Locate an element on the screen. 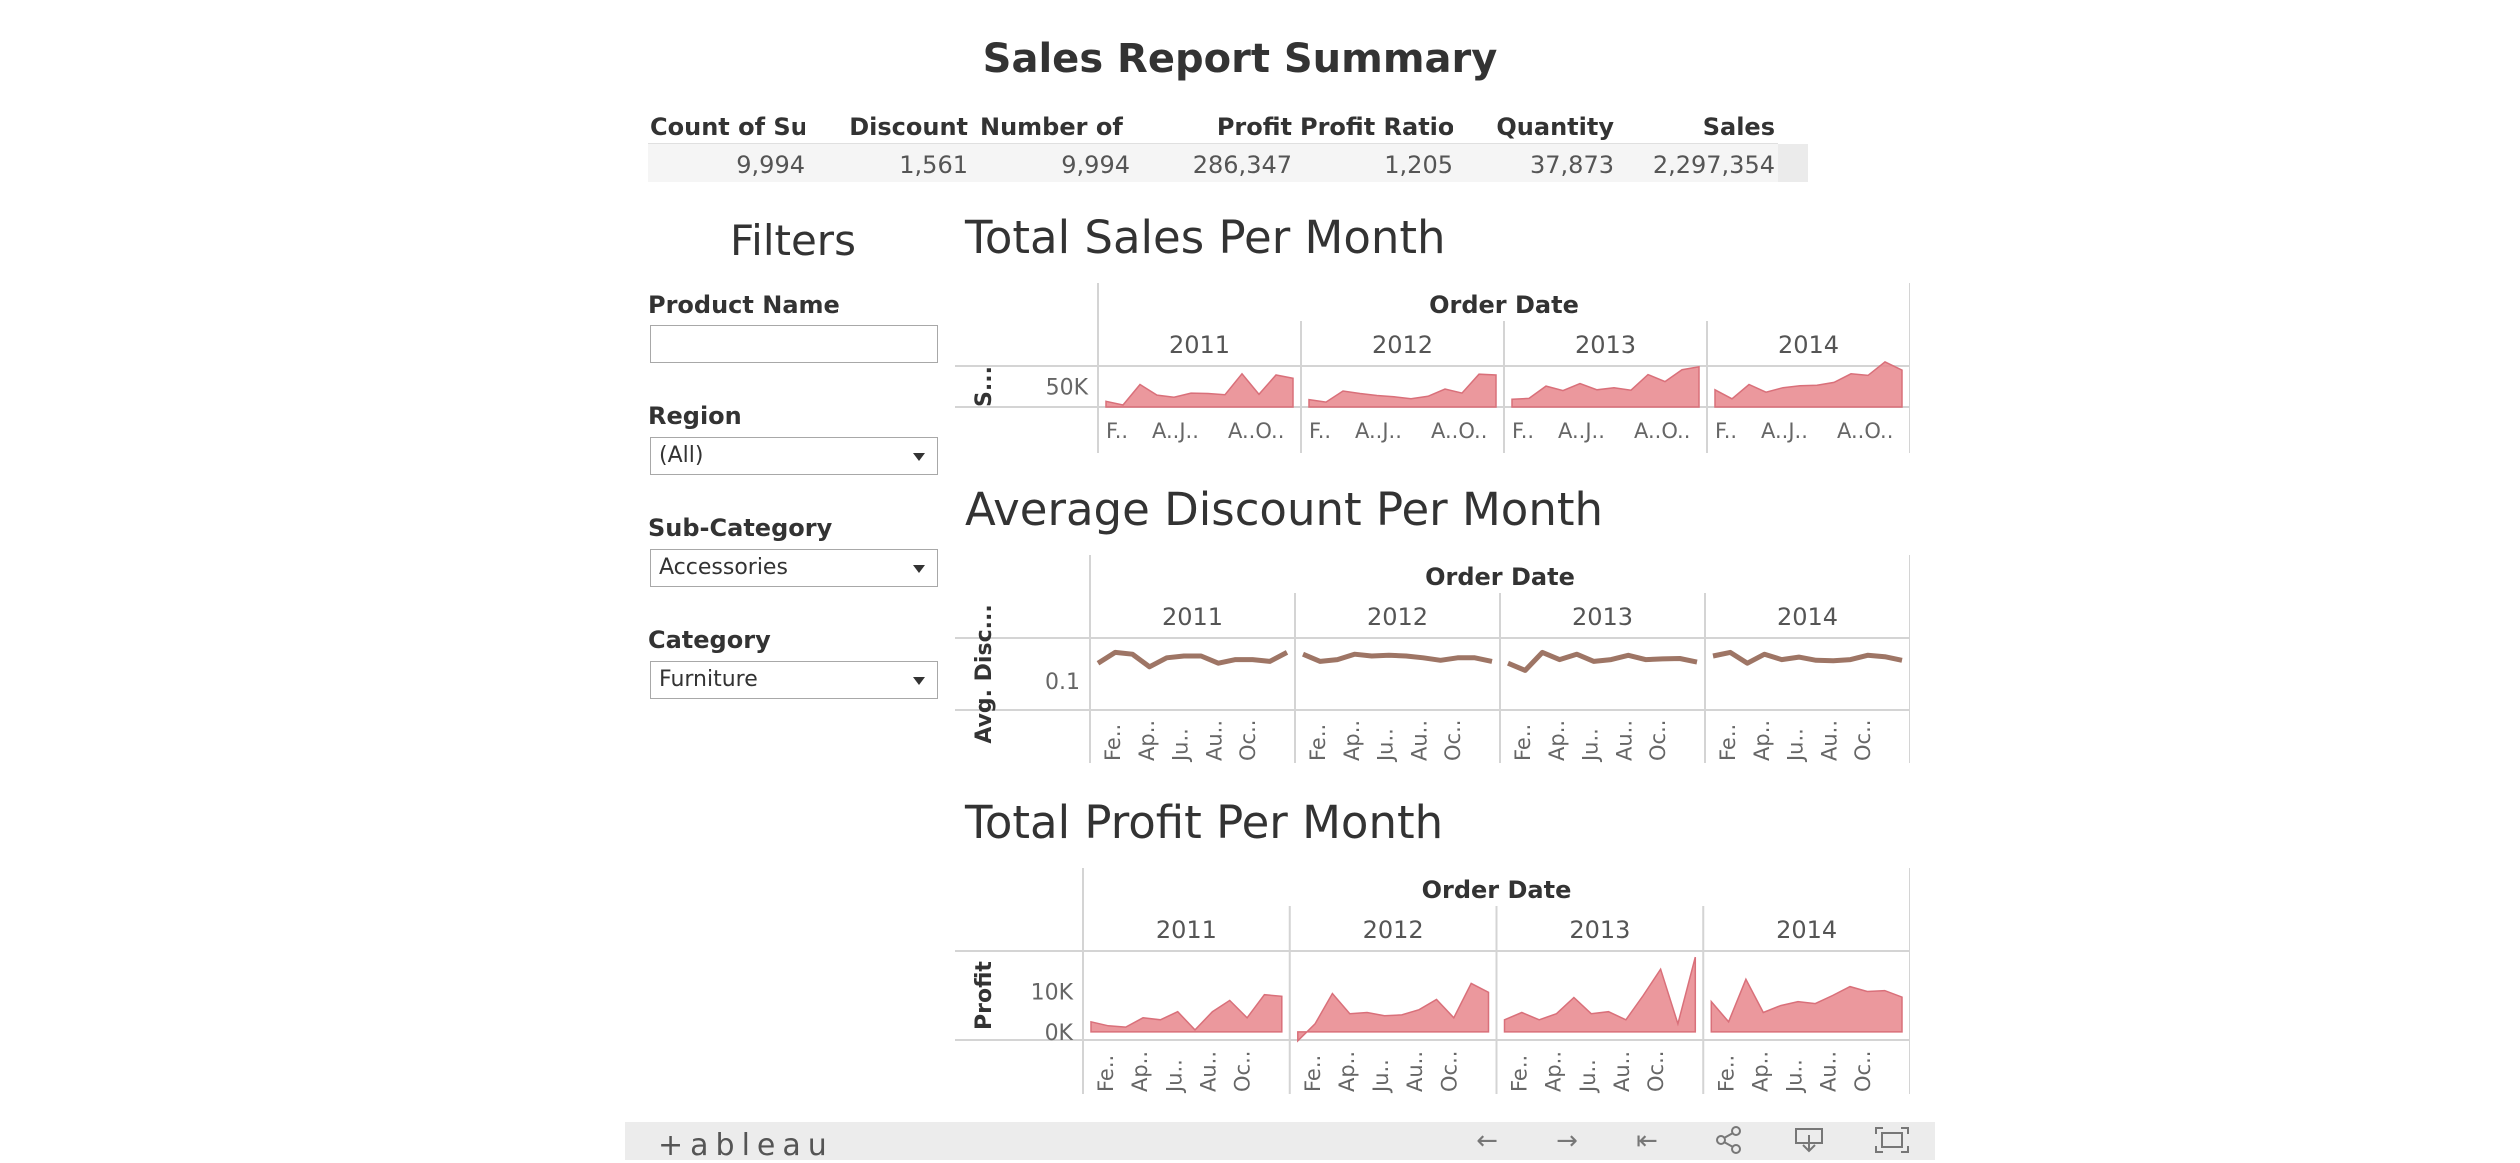  redo-icon: → is located at coordinates (1567, 1141).